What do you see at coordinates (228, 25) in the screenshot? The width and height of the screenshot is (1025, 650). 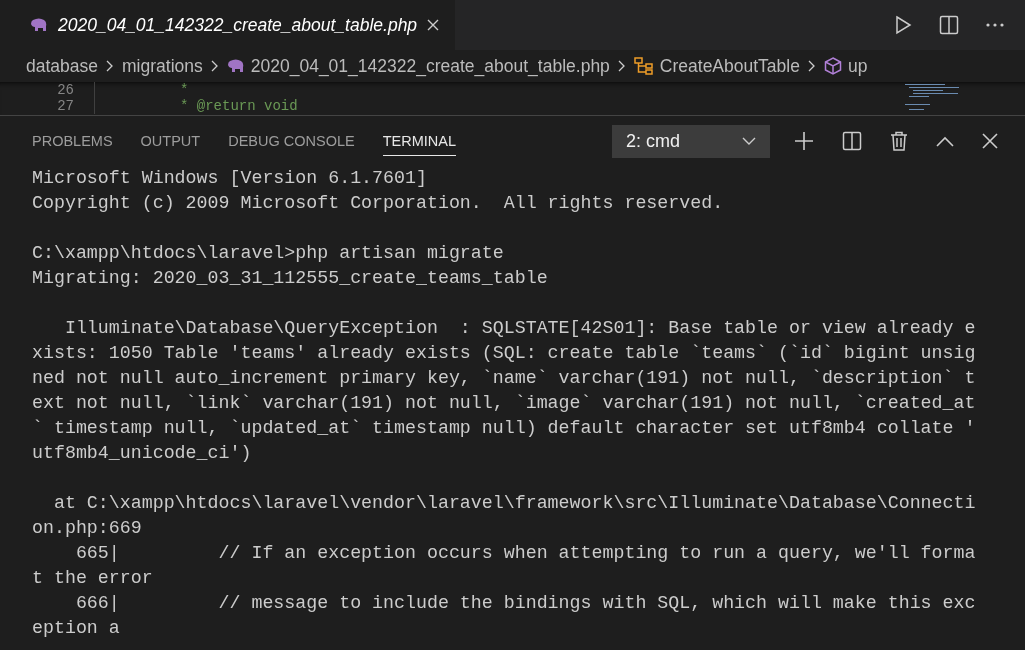 I see `editor-tab: 2020_04_01_142322_create_about_table.php` at bounding box center [228, 25].